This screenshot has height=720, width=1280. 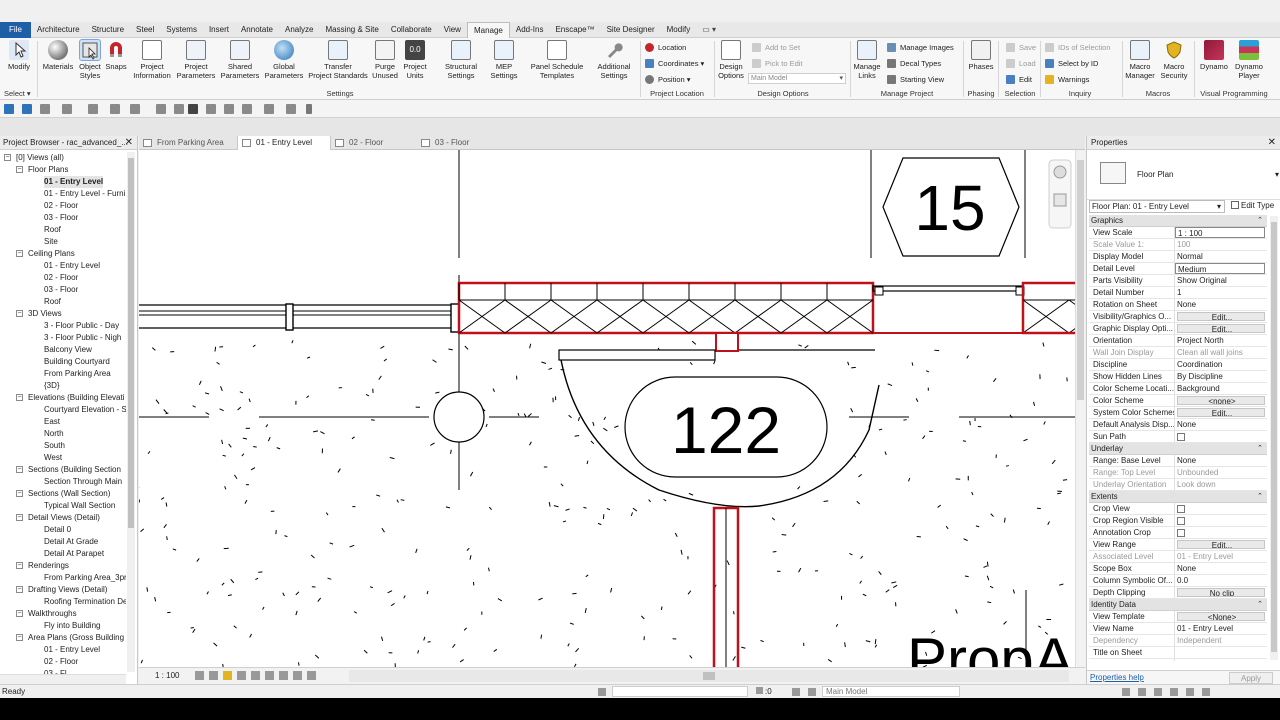 What do you see at coordinates (920, 47) in the screenshot?
I see `manage-images-button: Manage Images` at bounding box center [920, 47].